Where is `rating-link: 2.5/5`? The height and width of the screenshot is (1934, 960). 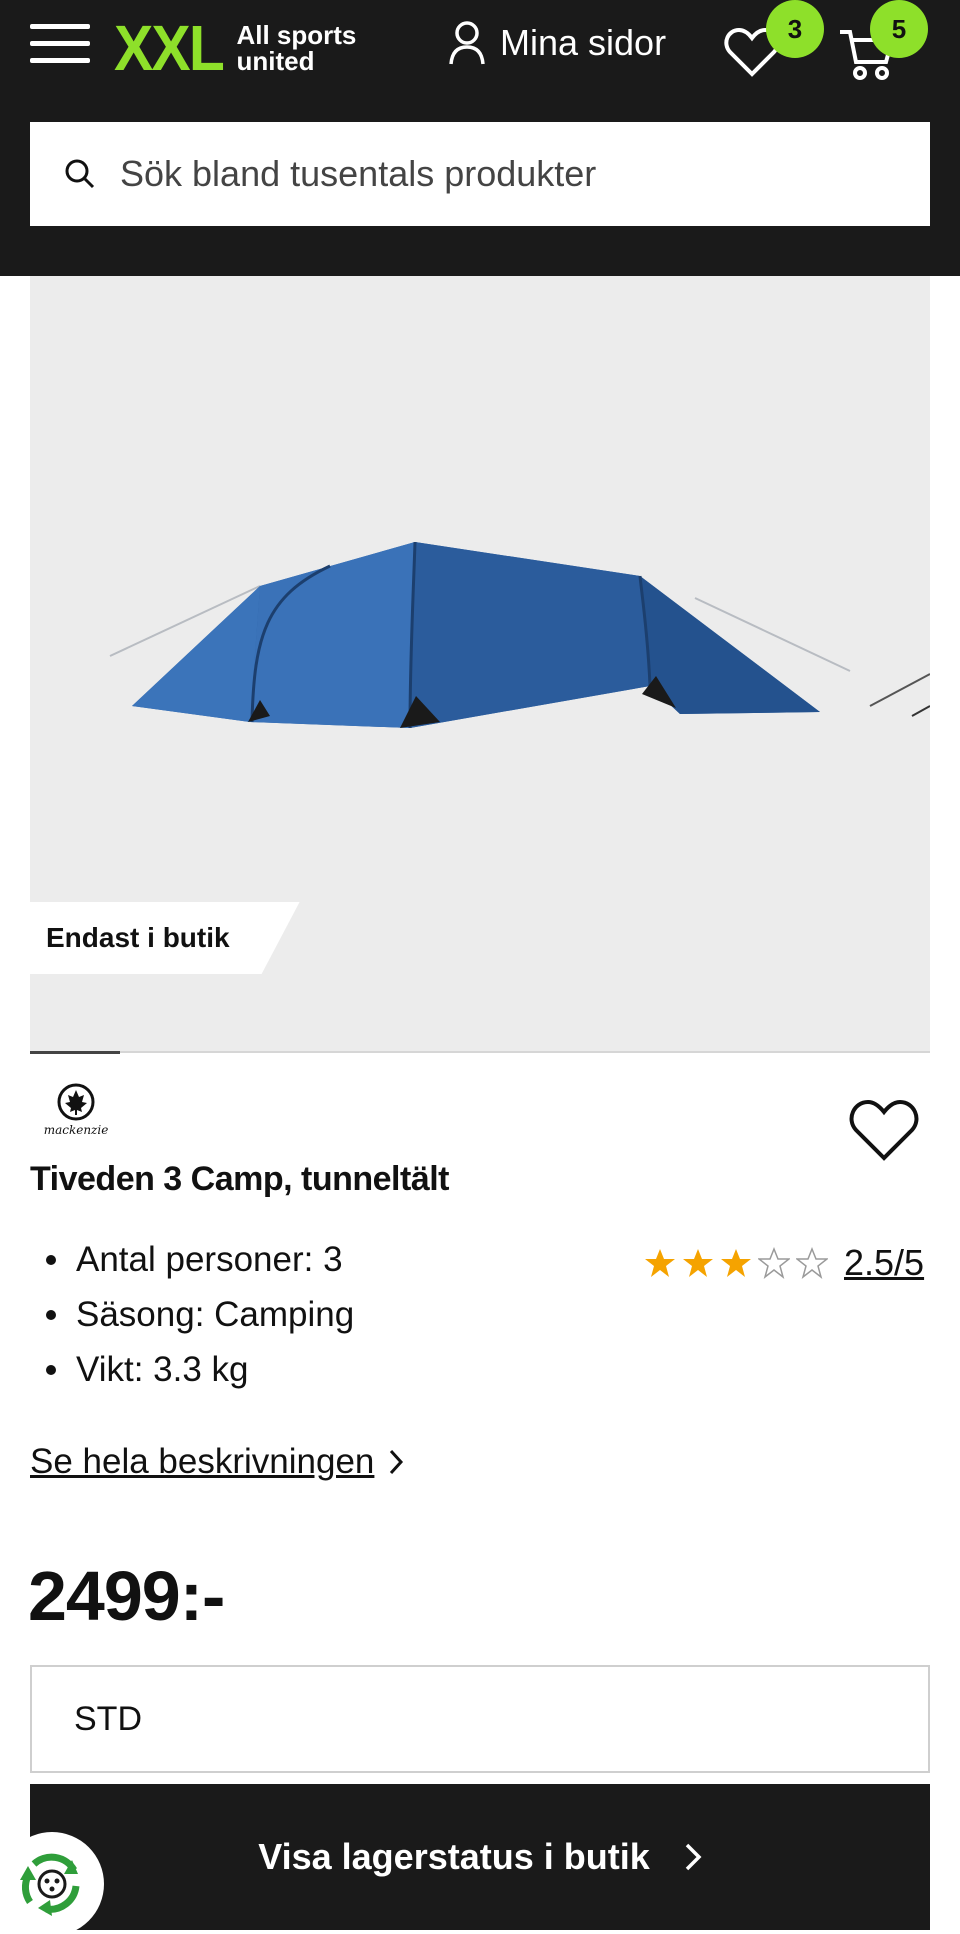
rating-link: 2.5/5 is located at coordinates (884, 1263).